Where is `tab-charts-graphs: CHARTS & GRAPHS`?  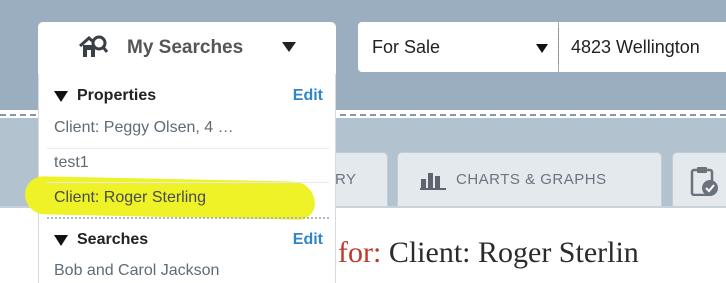 tab-charts-graphs: CHARTS & GRAPHS is located at coordinates (529, 179).